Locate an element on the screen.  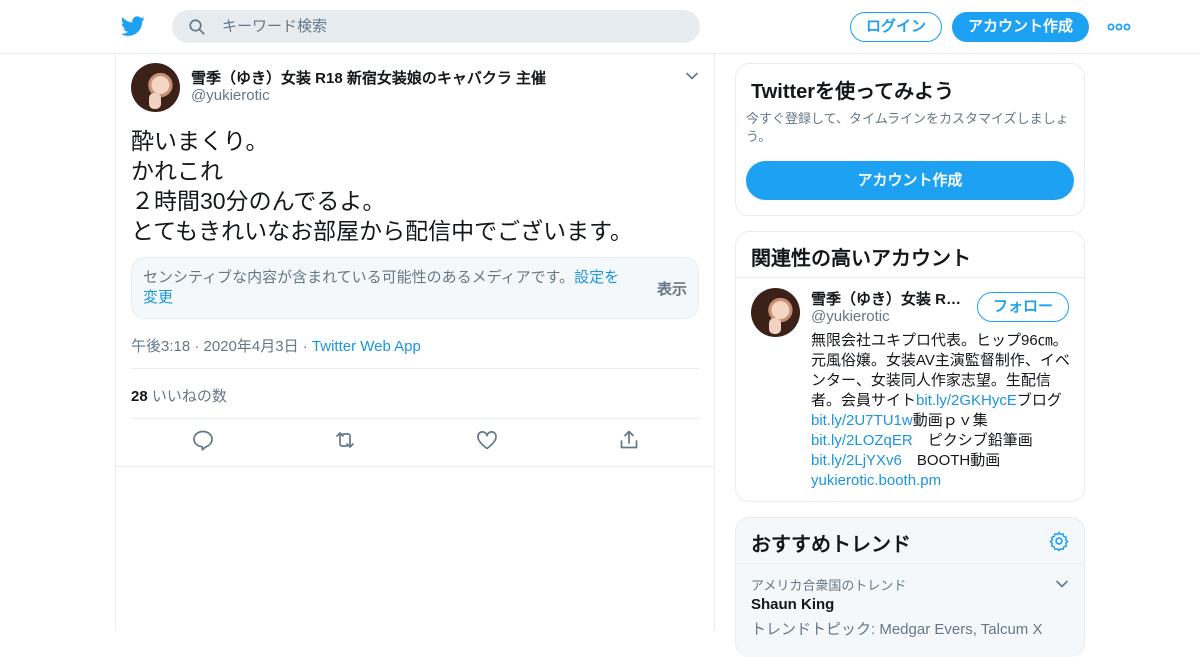
top-bar: ログイン アカウント作成 is located at coordinates (600, 27).